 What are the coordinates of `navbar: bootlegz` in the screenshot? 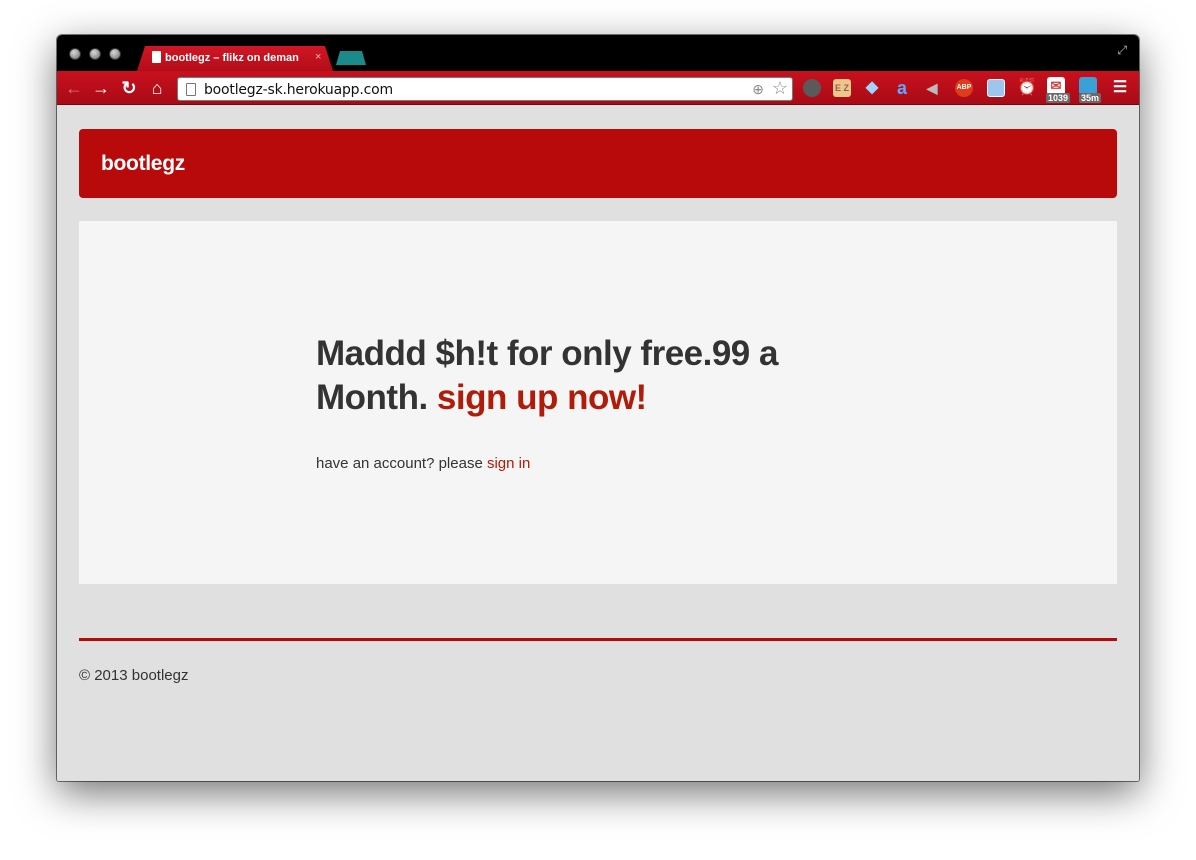 It's located at (598, 163).